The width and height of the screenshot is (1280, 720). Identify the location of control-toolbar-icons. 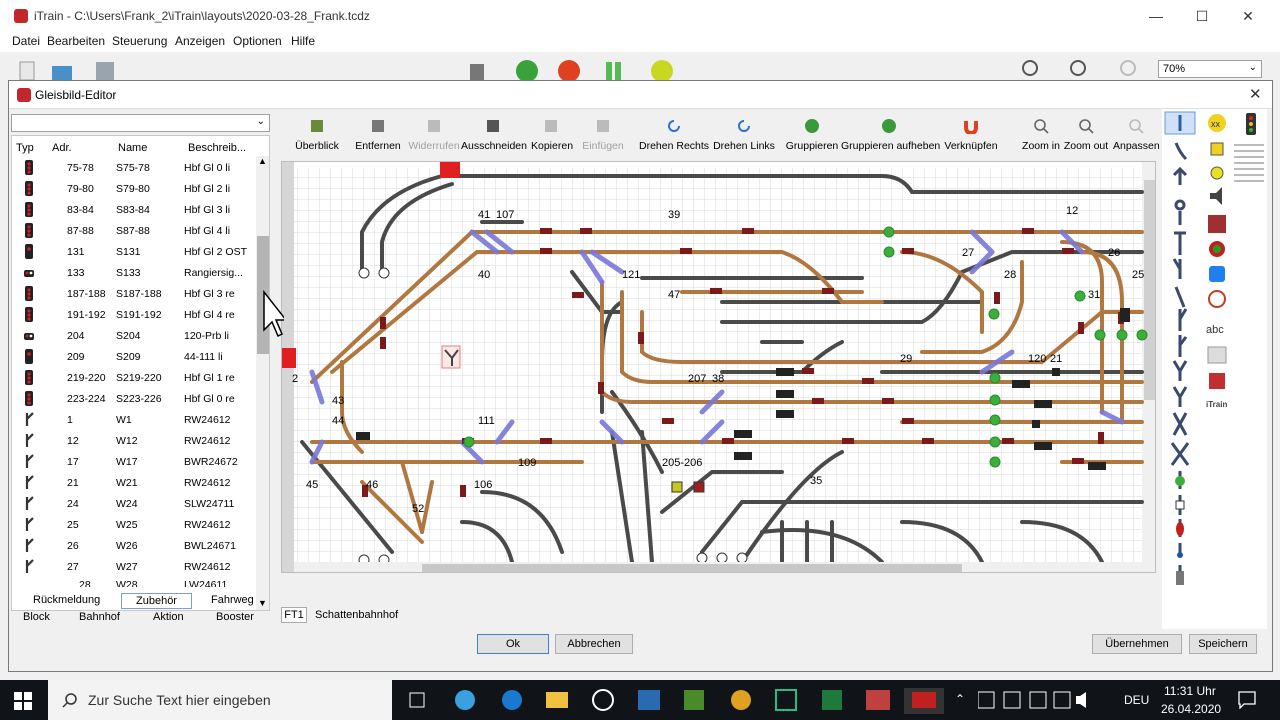
(576, 69).